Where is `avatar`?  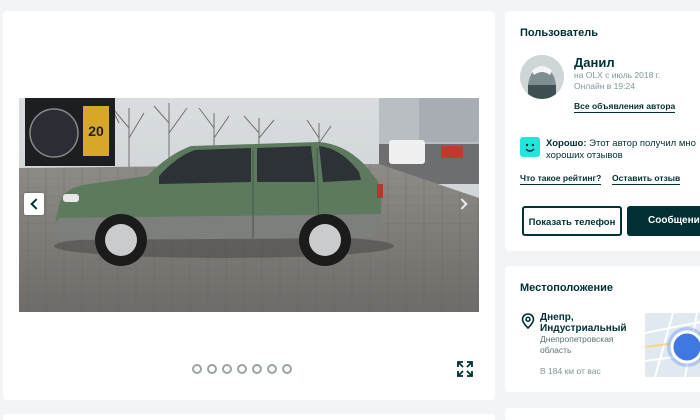
avatar is located at coordinates (542, 77).